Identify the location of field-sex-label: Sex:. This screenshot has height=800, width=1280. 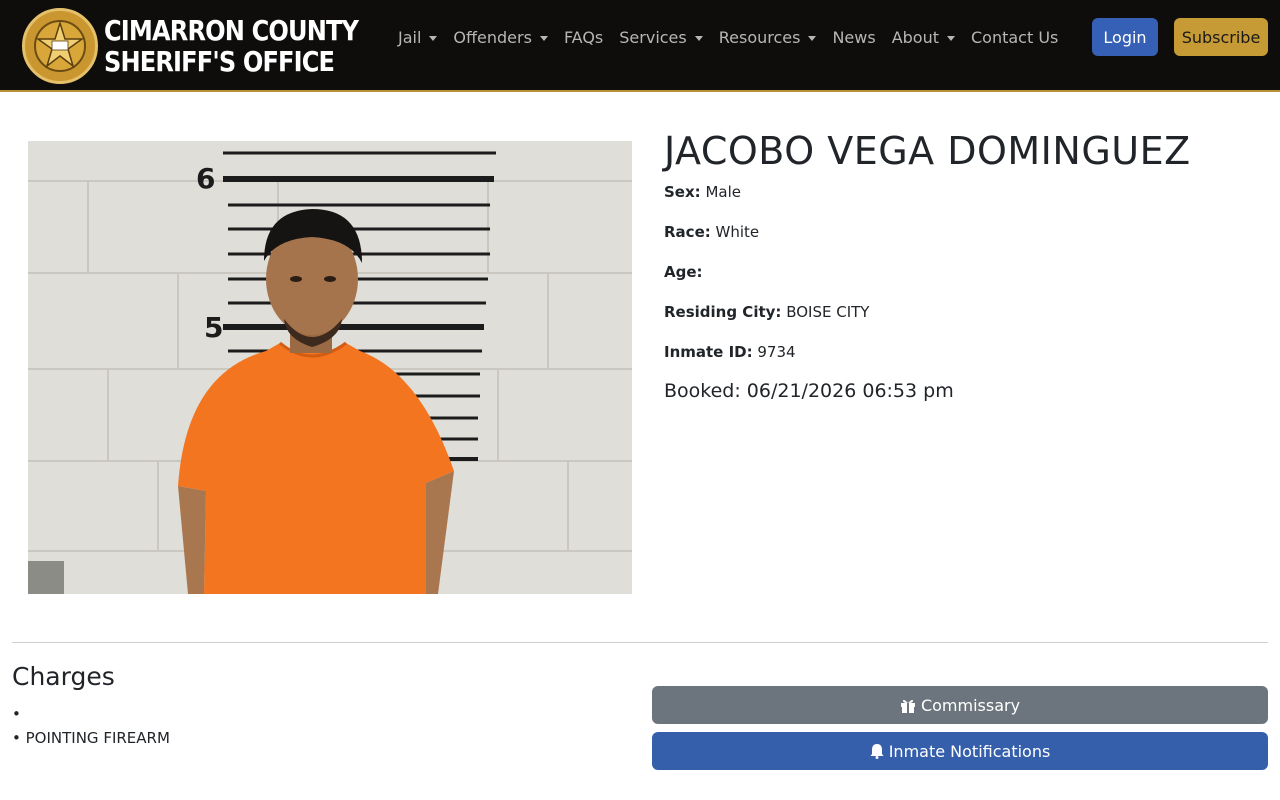
(682, 192).